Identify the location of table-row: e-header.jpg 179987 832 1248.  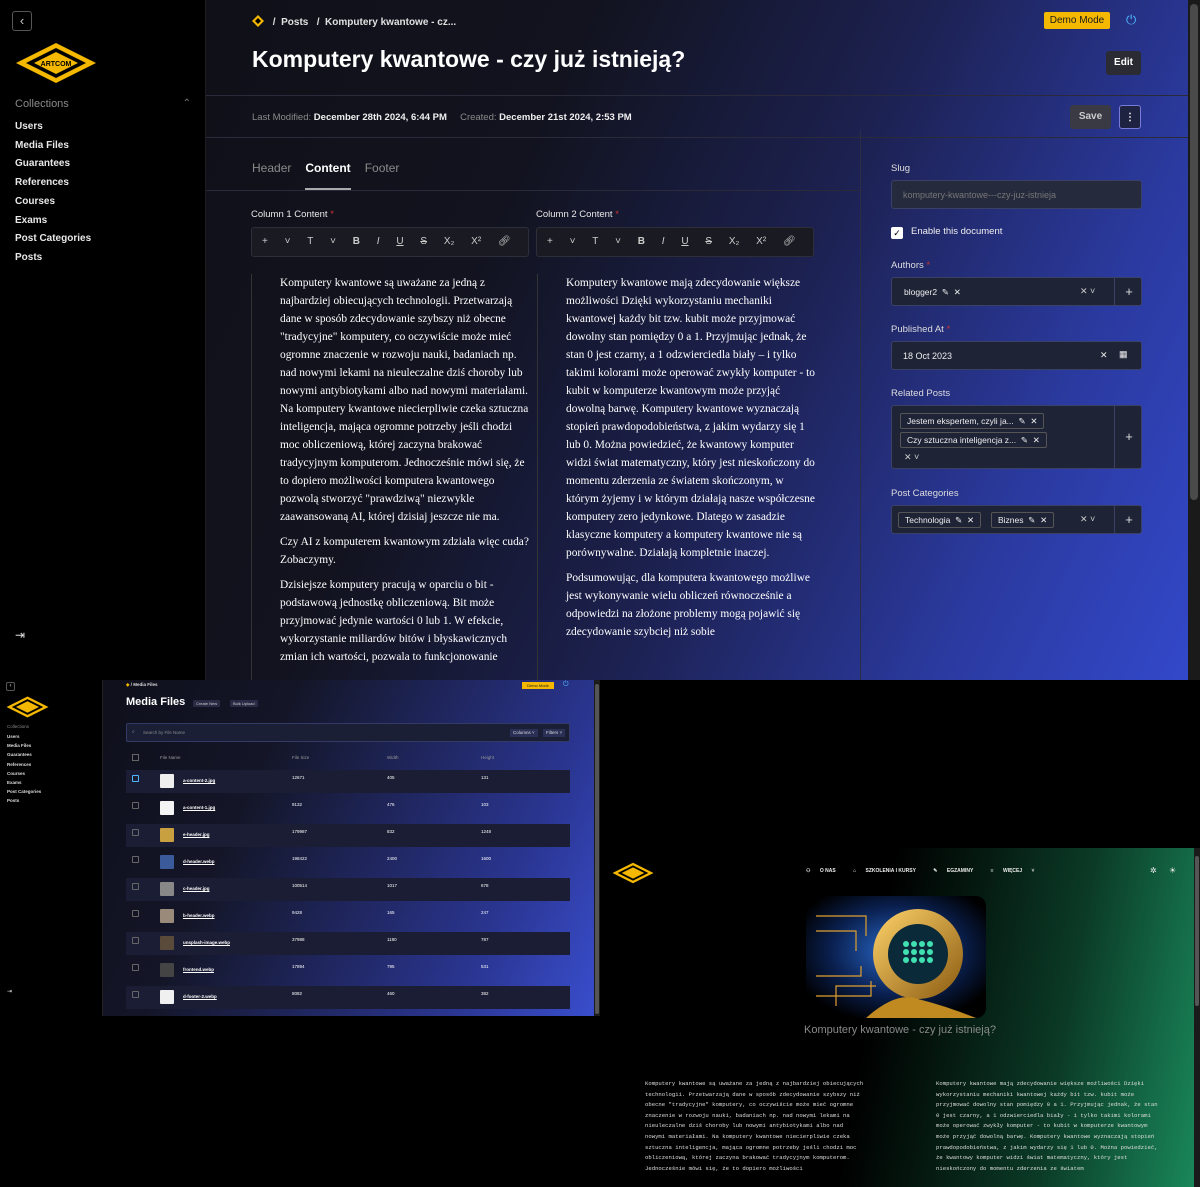
(348, 835).